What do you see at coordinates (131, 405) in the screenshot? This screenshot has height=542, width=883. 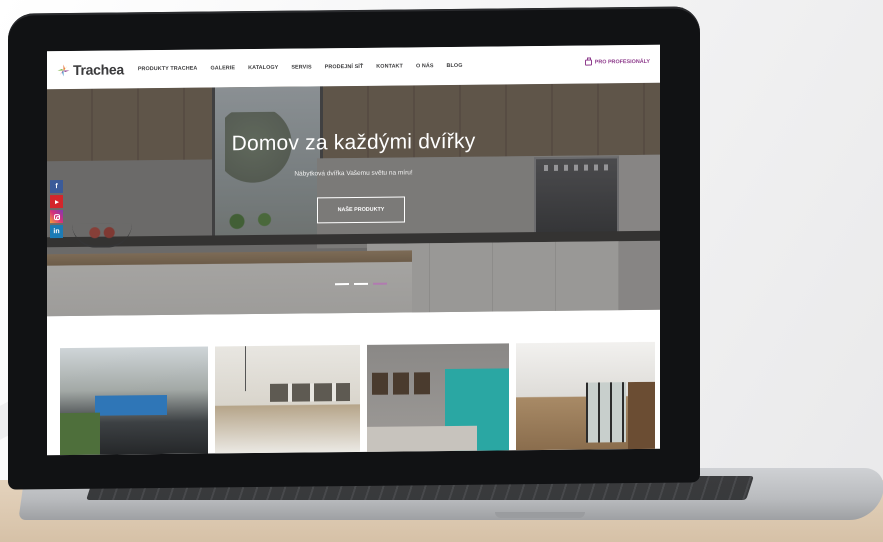 I see `blue-cabinets` at bounding box center [131, 405].